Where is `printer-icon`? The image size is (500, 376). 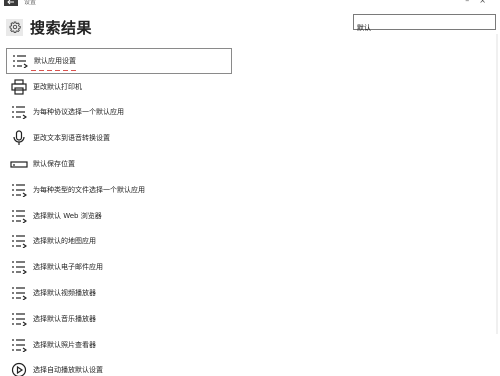 printer-icon is located at coordinates (19, 87).